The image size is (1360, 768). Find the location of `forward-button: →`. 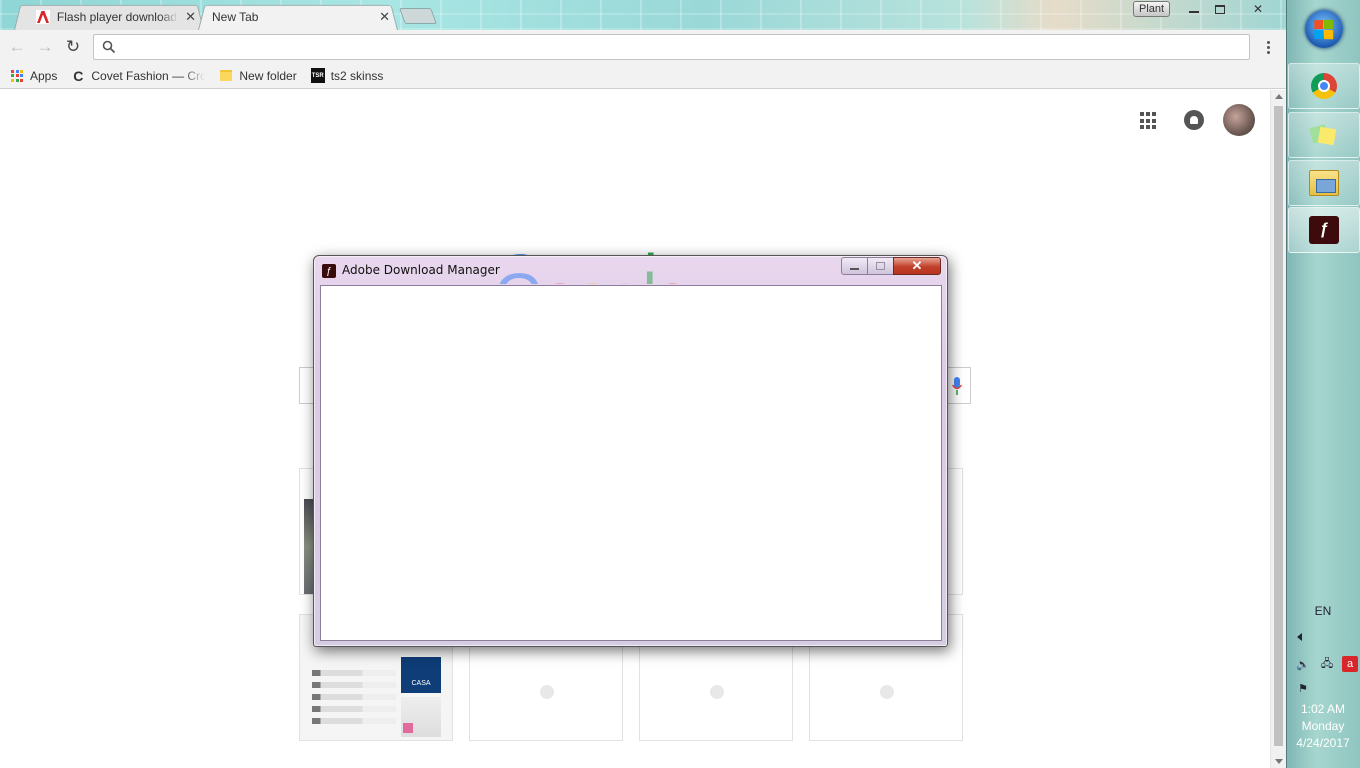

forward-button: → is located at coordinates (45, 47).